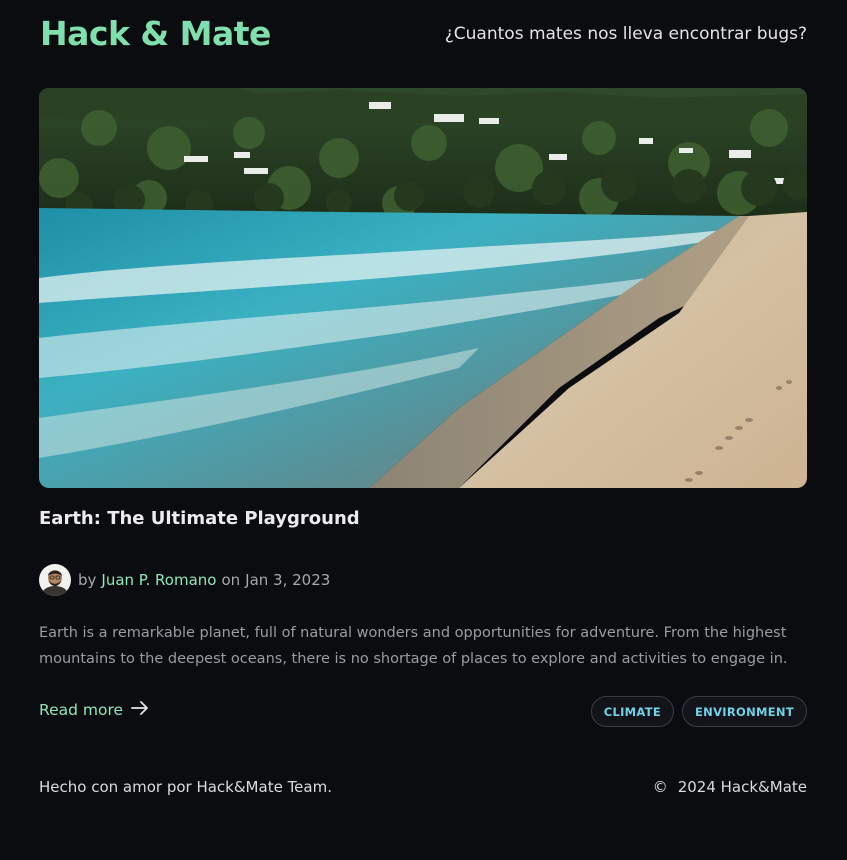  I want to click on read-more-link: Read more, so click(94, 710).